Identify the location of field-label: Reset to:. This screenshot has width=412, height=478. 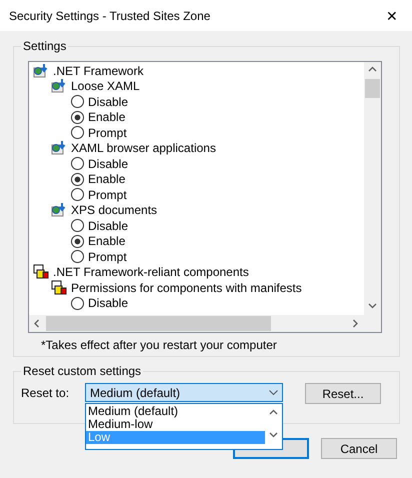
(45, 393).